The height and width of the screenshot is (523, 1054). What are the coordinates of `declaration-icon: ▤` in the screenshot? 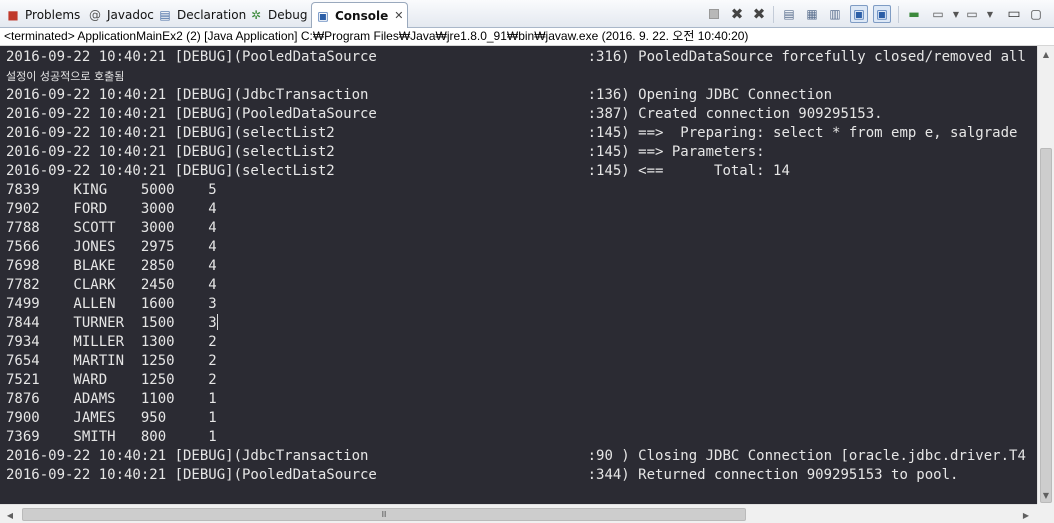 It's located at (165, 15).